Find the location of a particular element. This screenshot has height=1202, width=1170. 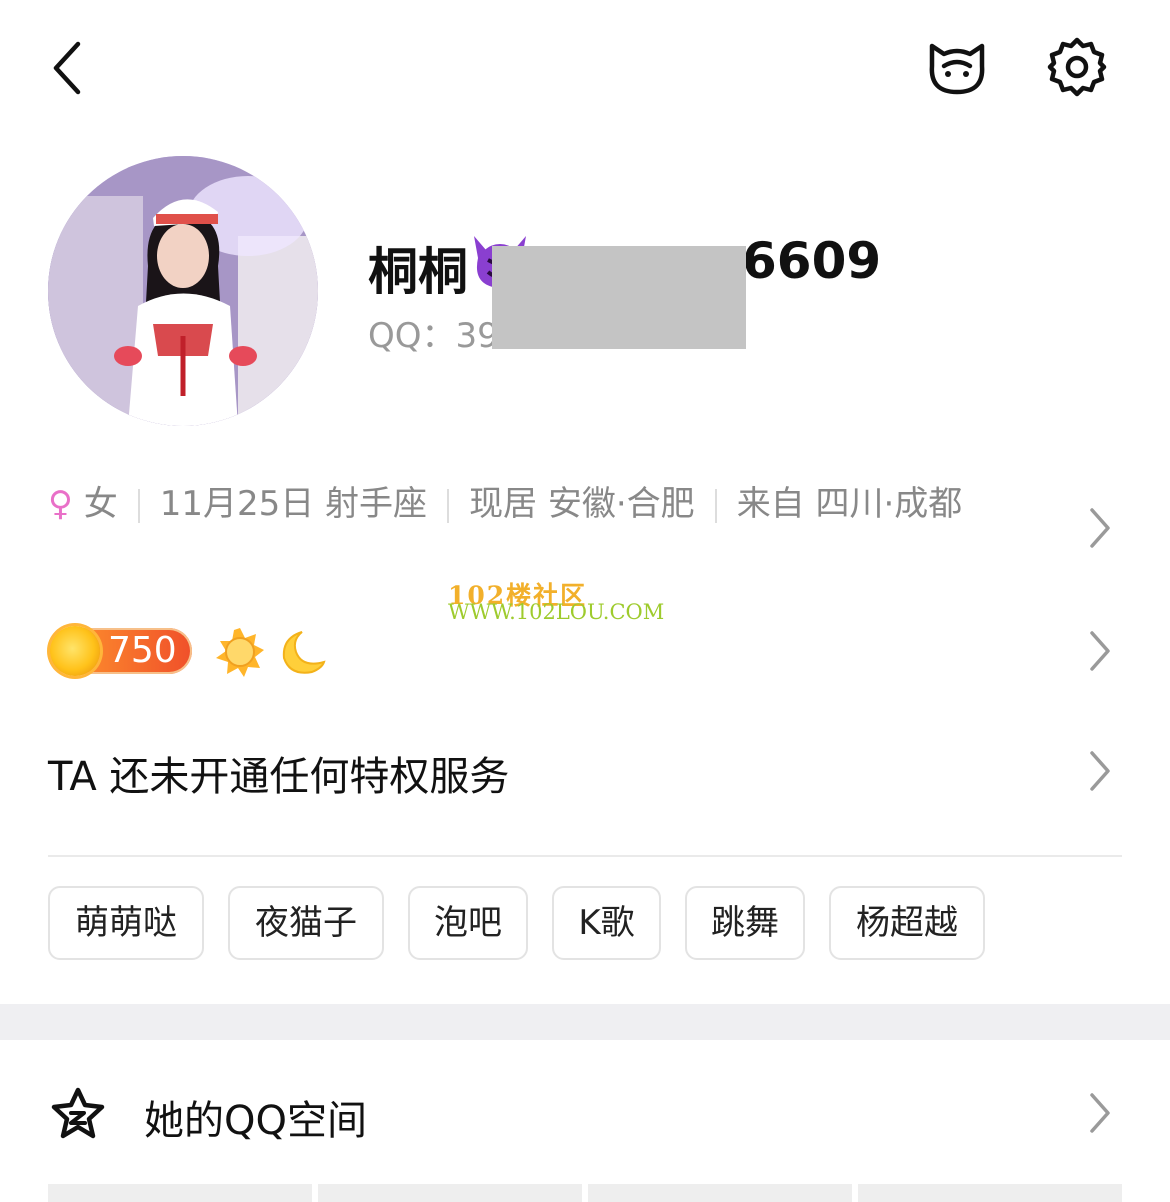

female-icon: ♀ is located at coordinates (60, 504).